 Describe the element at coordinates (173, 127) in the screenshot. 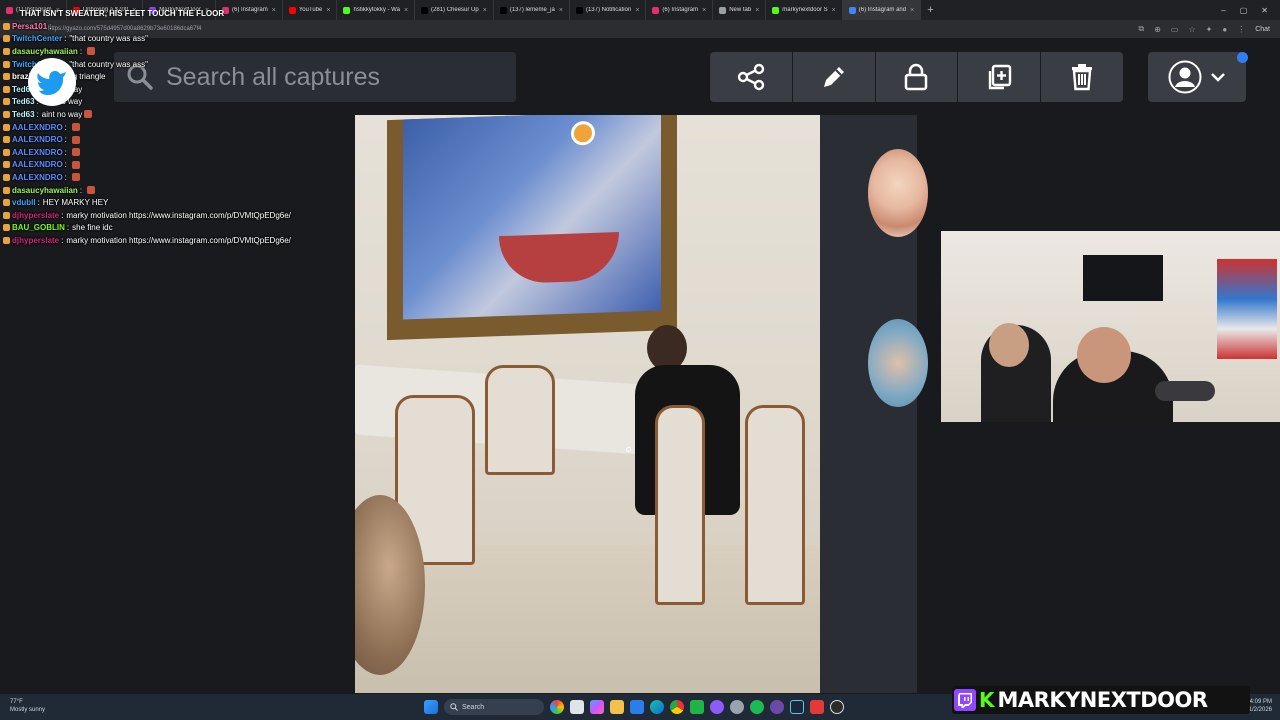

I see `chat-message: AALEXNDRO:` at that location.